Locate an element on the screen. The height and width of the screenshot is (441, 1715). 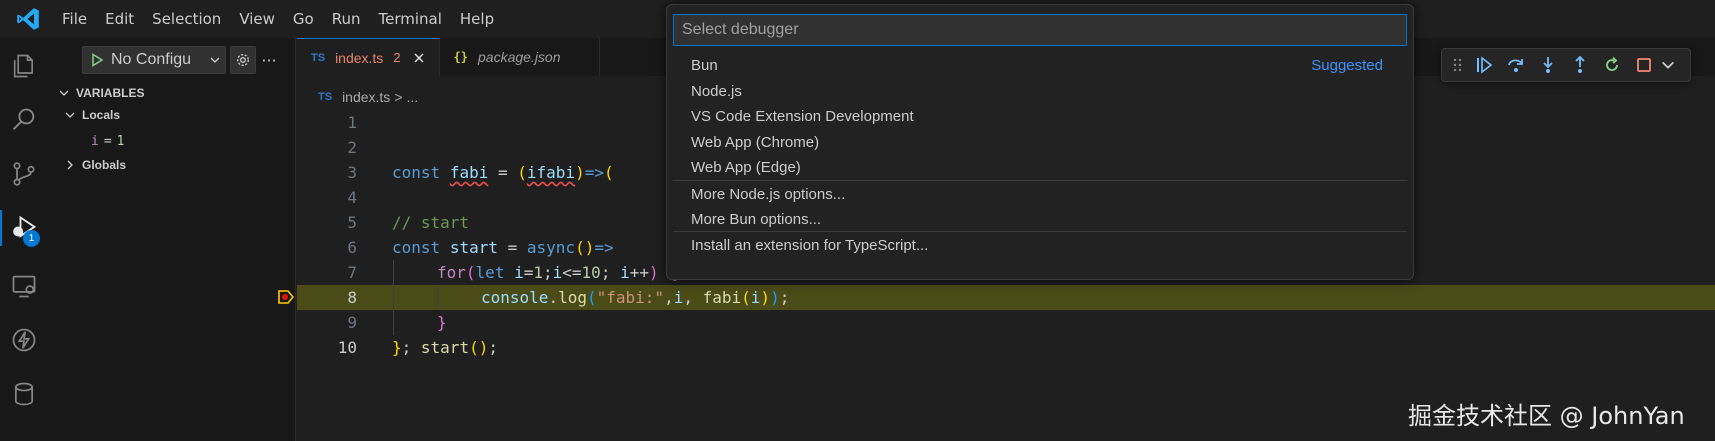
locals-label: Locals is located at coordinates (101, 115).